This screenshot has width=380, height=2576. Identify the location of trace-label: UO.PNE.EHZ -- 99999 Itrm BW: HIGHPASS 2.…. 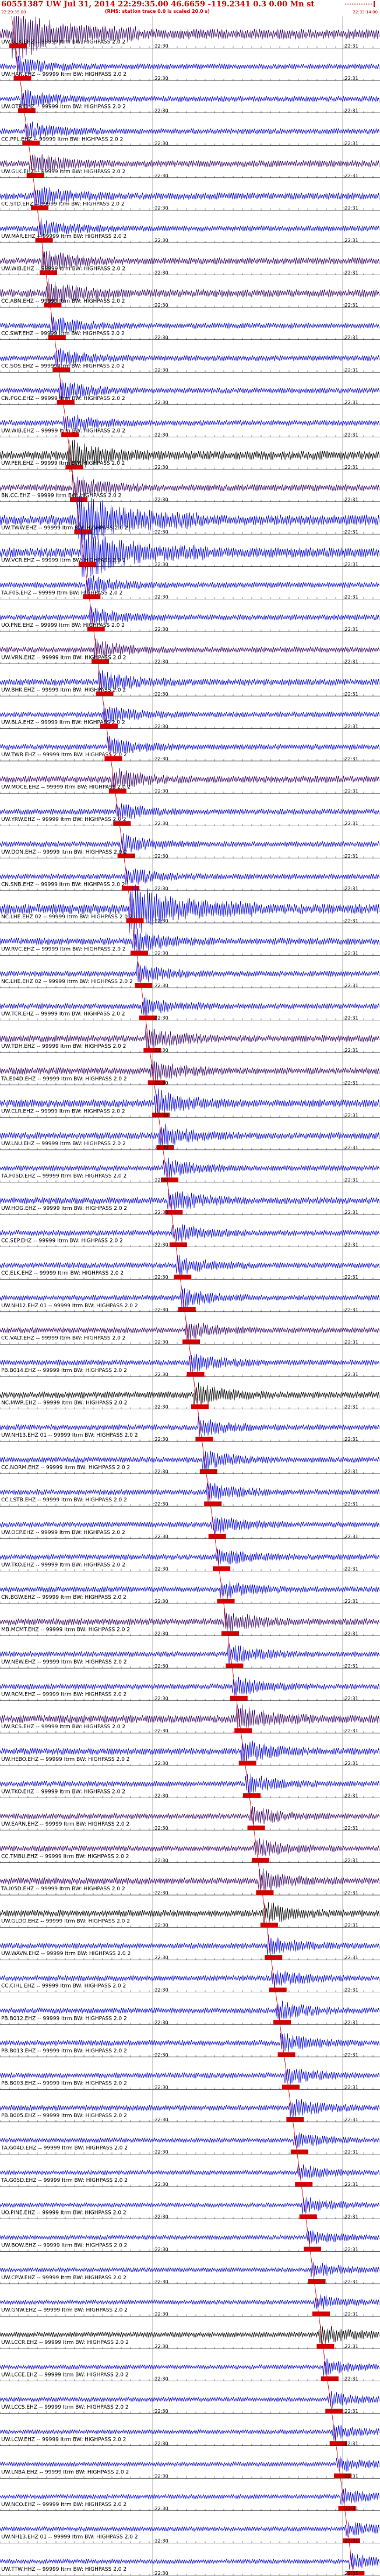
(63, 626).